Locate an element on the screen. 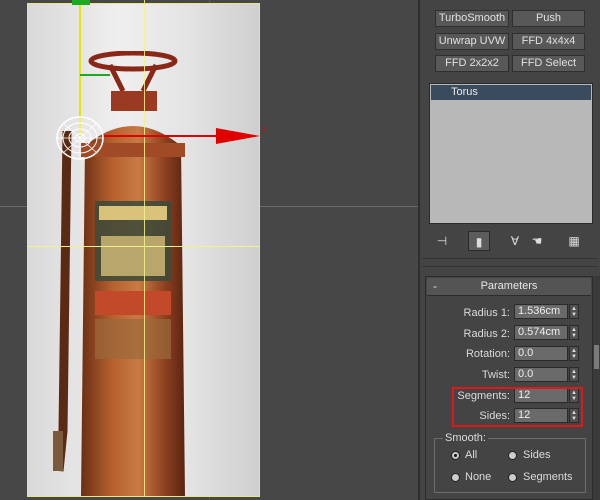 This screenshot has width=600, height=500. gizmo-plane-handle is located at coordinates (95, 75).